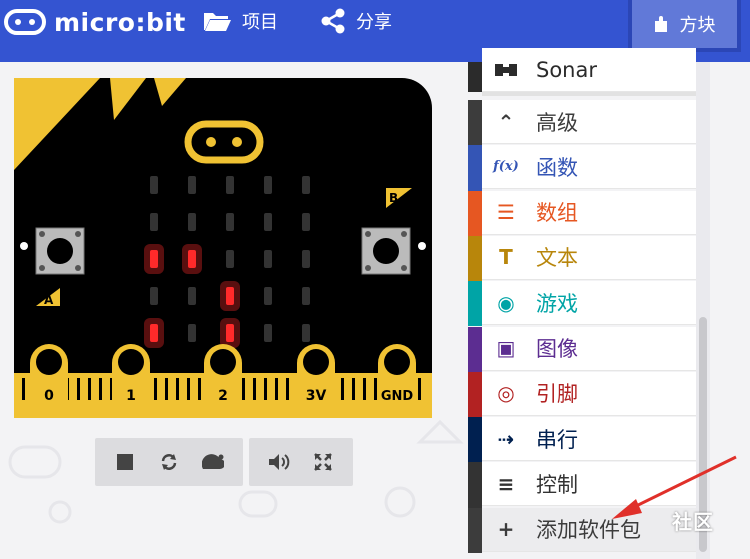 The image size is (750, 559). I want to click on pin-1: 1, so click(131, 381).